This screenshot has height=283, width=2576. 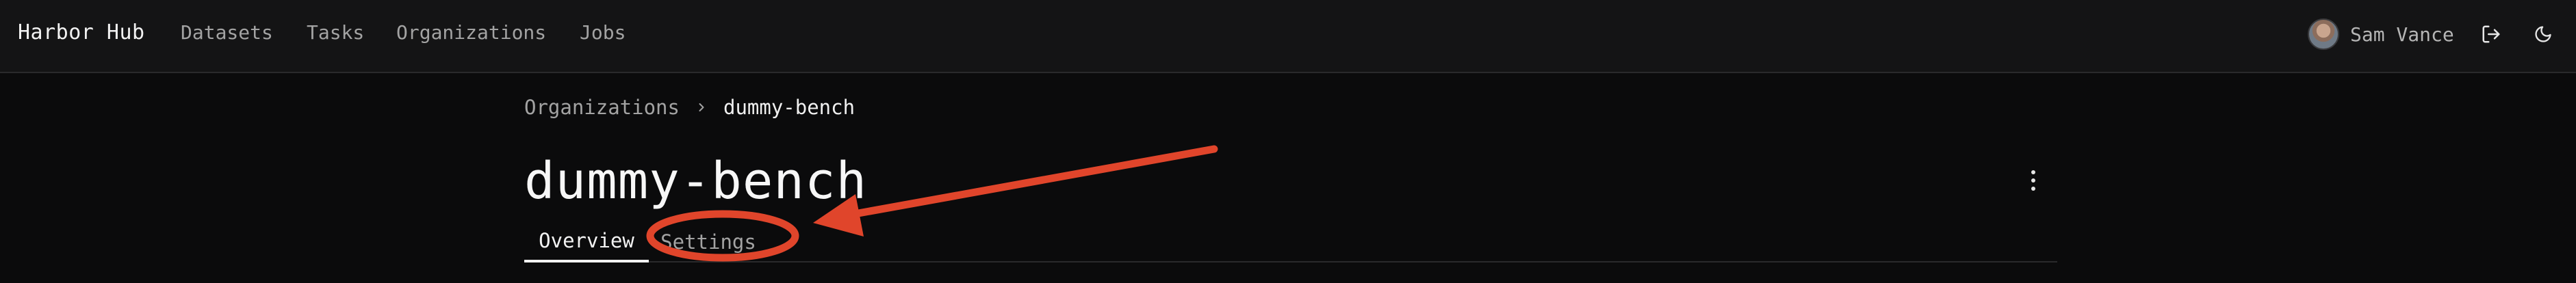 I want to click on nav-link-tasks: Tasks, so click(x=335, y=32).